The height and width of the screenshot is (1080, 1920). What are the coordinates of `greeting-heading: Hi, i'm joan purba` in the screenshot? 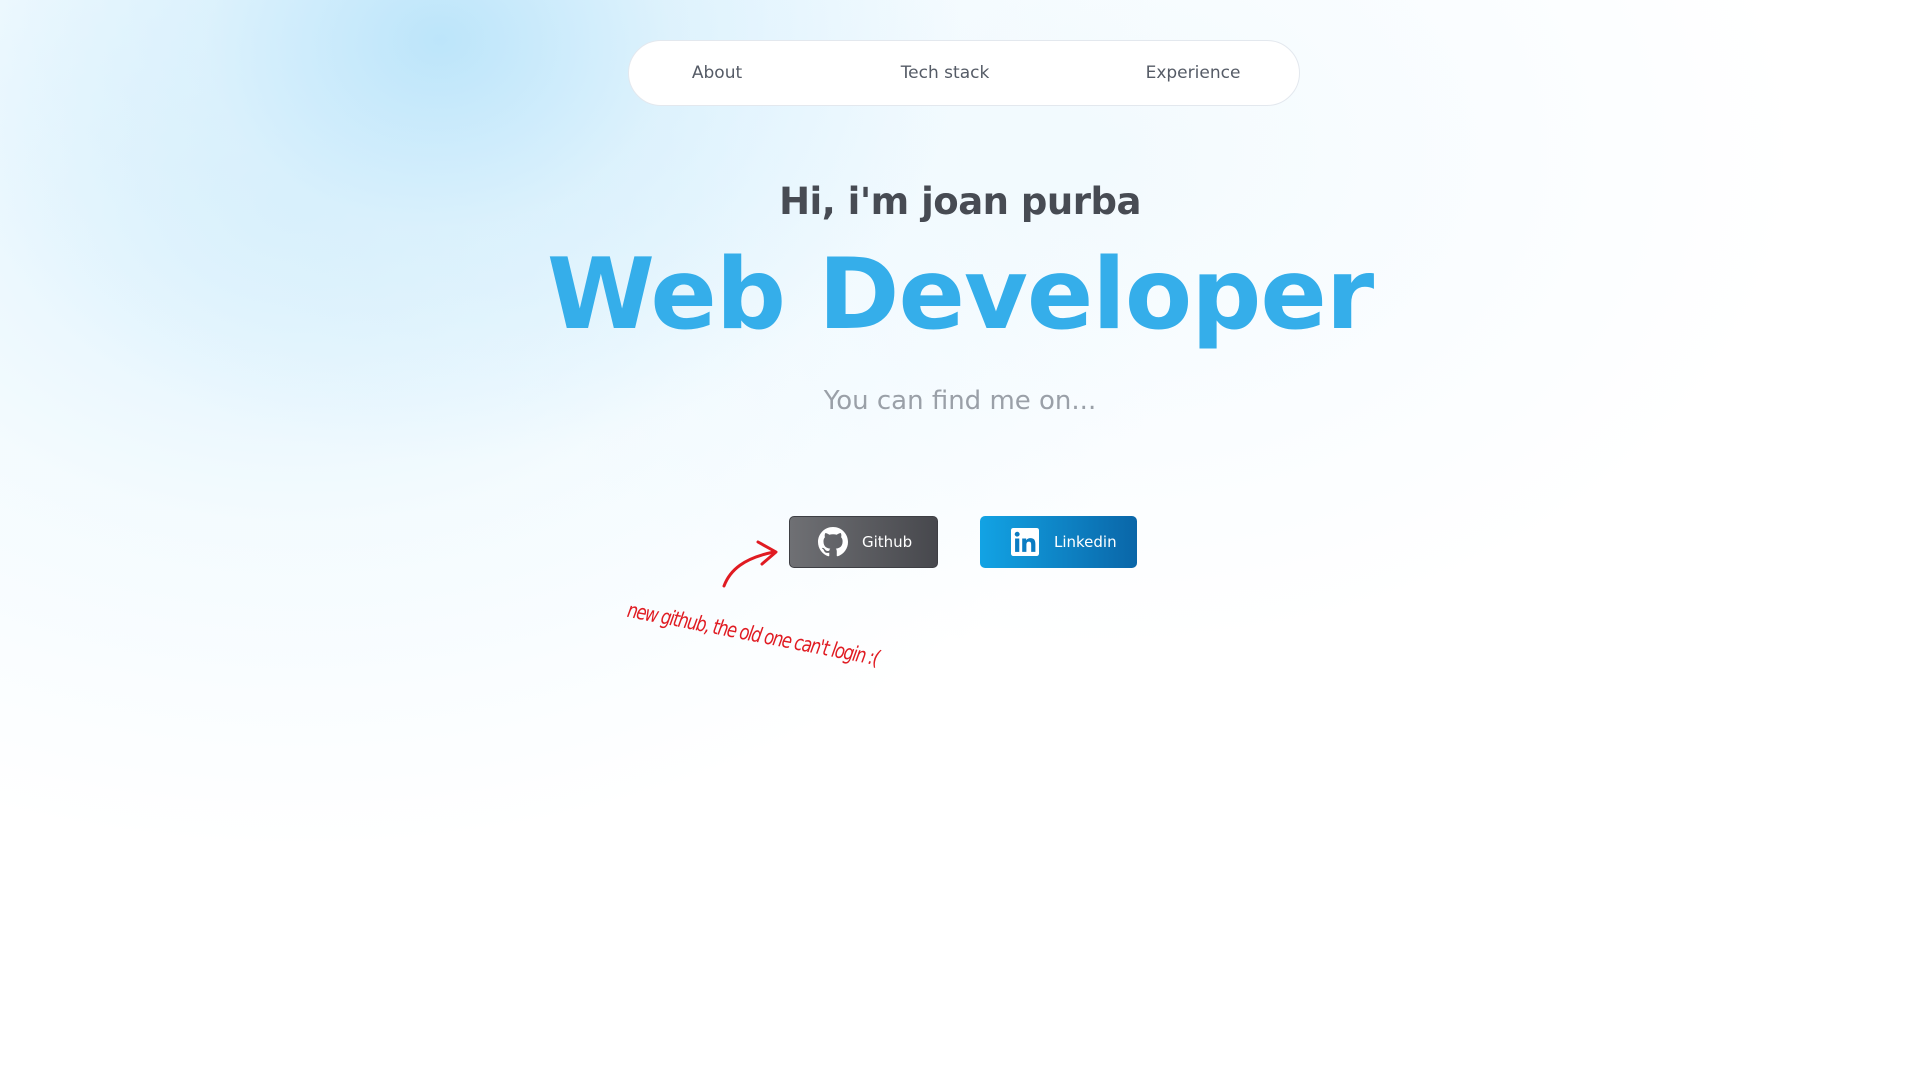 It's located at (960, 201).